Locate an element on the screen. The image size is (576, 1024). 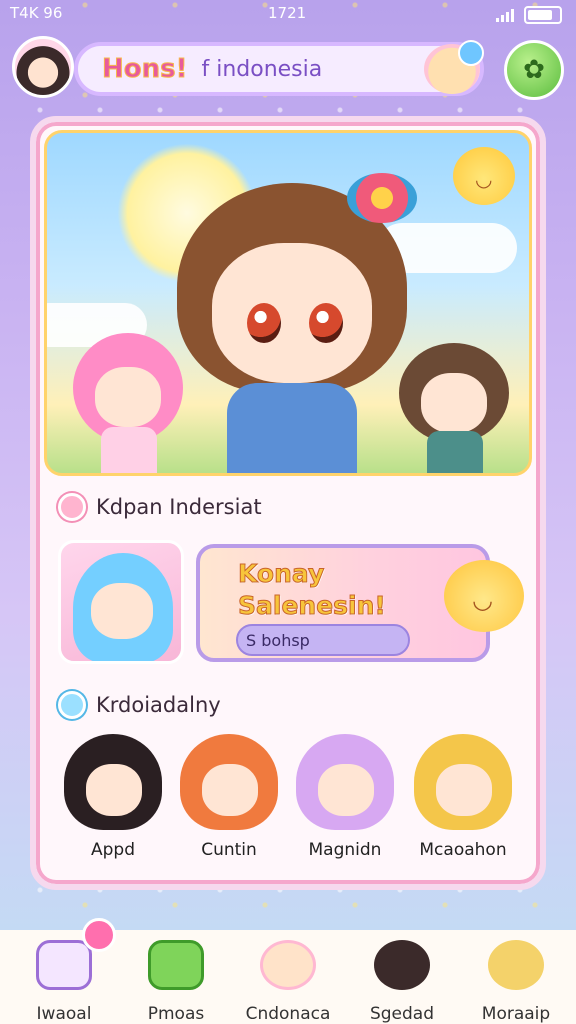
nav-item-characters: Sgedad is located at coordinates (402, 982).